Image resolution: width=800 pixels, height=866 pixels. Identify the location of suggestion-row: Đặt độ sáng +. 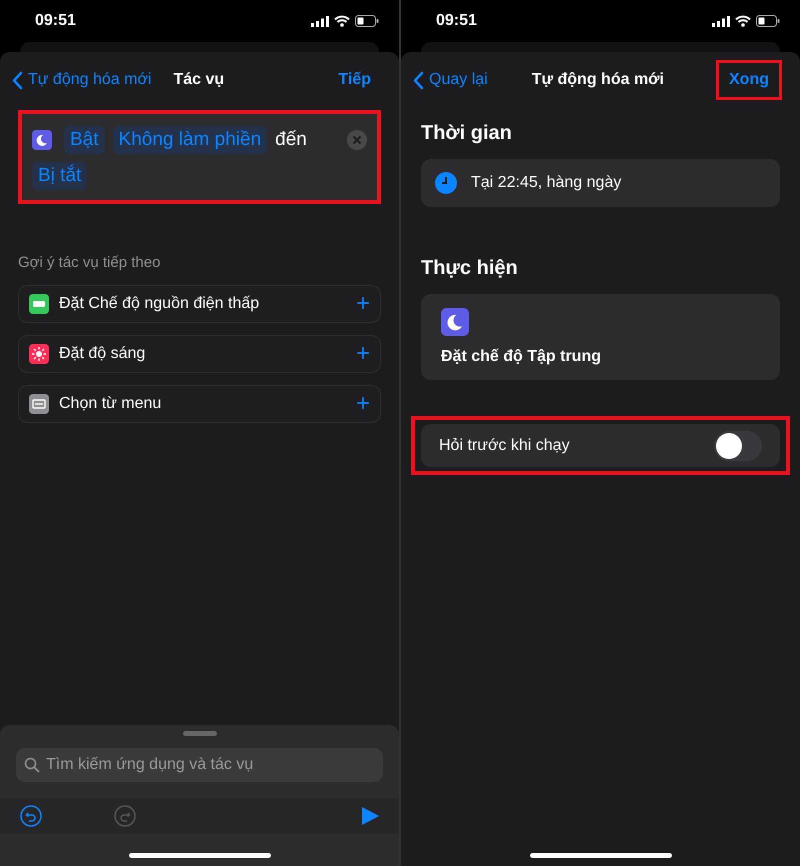
(199, 354).